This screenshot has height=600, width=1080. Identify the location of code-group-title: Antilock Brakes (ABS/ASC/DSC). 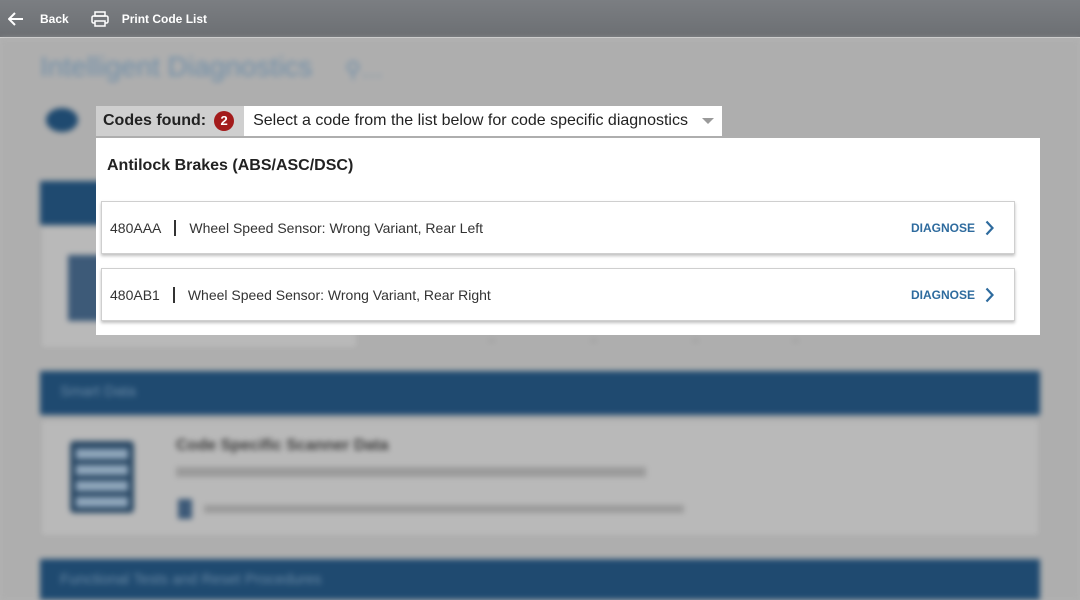
(230, 165).